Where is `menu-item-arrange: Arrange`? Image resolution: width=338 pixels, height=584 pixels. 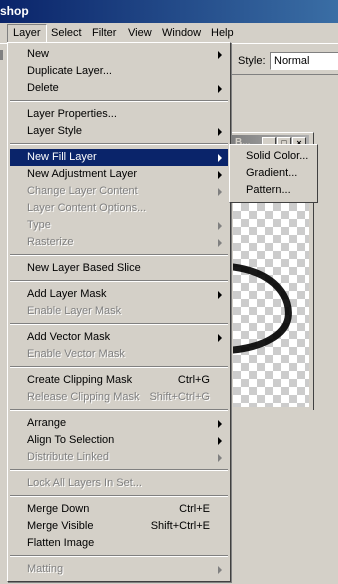
menu-item-arrange: Arrange is located at coordinates (119, 423).